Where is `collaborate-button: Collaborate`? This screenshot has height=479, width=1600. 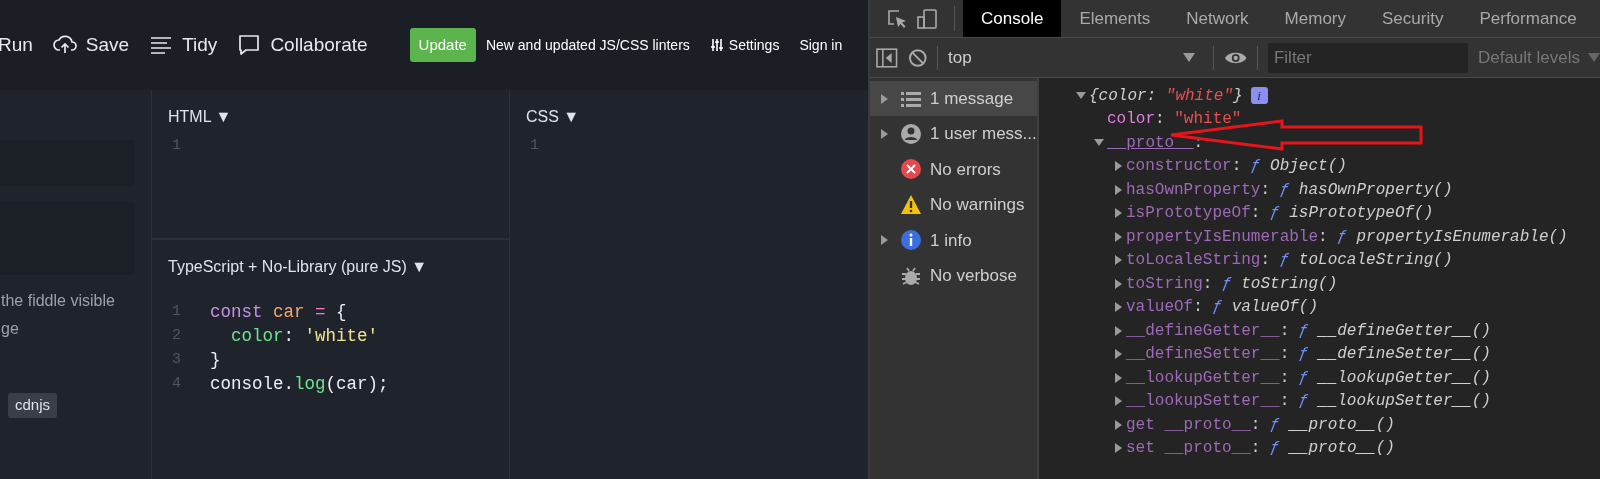 collaborate-button: Collaborate is located at coordinates (302, 45).